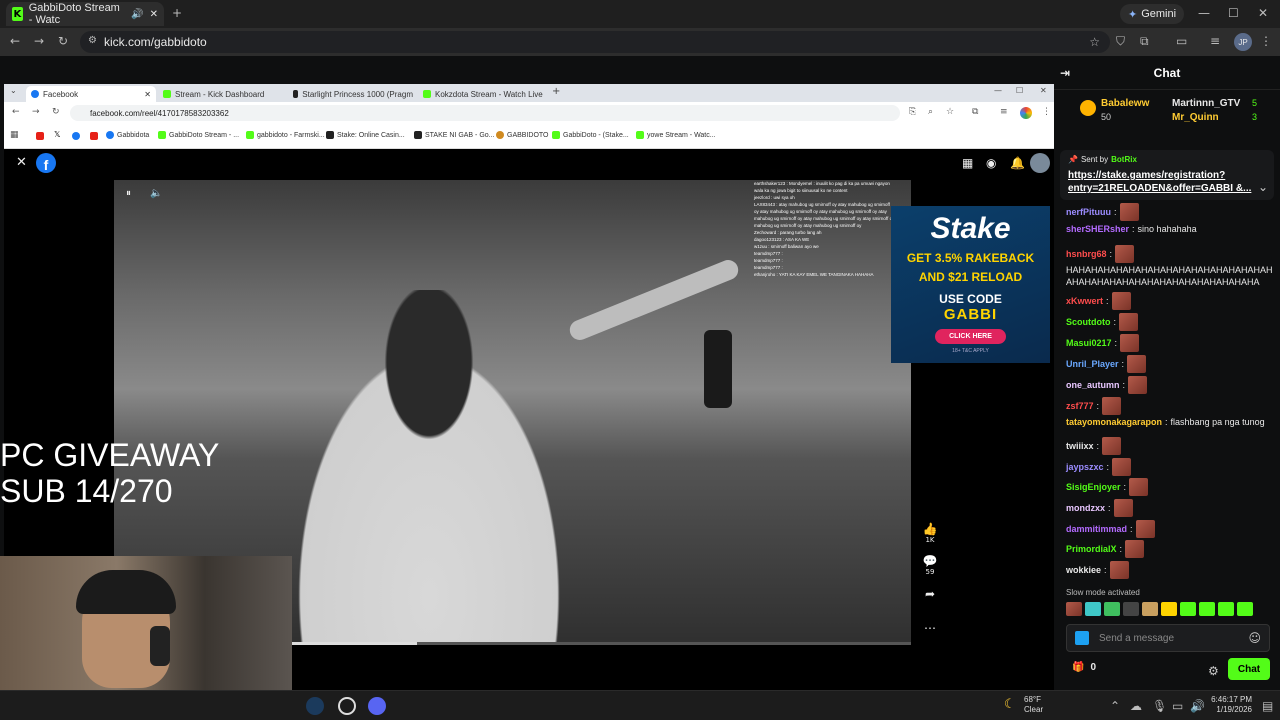  What do you see at coordinates (930, 533) in the screenshot?
I see `like-button: 👍 1K` at bounding box center [930, 533].